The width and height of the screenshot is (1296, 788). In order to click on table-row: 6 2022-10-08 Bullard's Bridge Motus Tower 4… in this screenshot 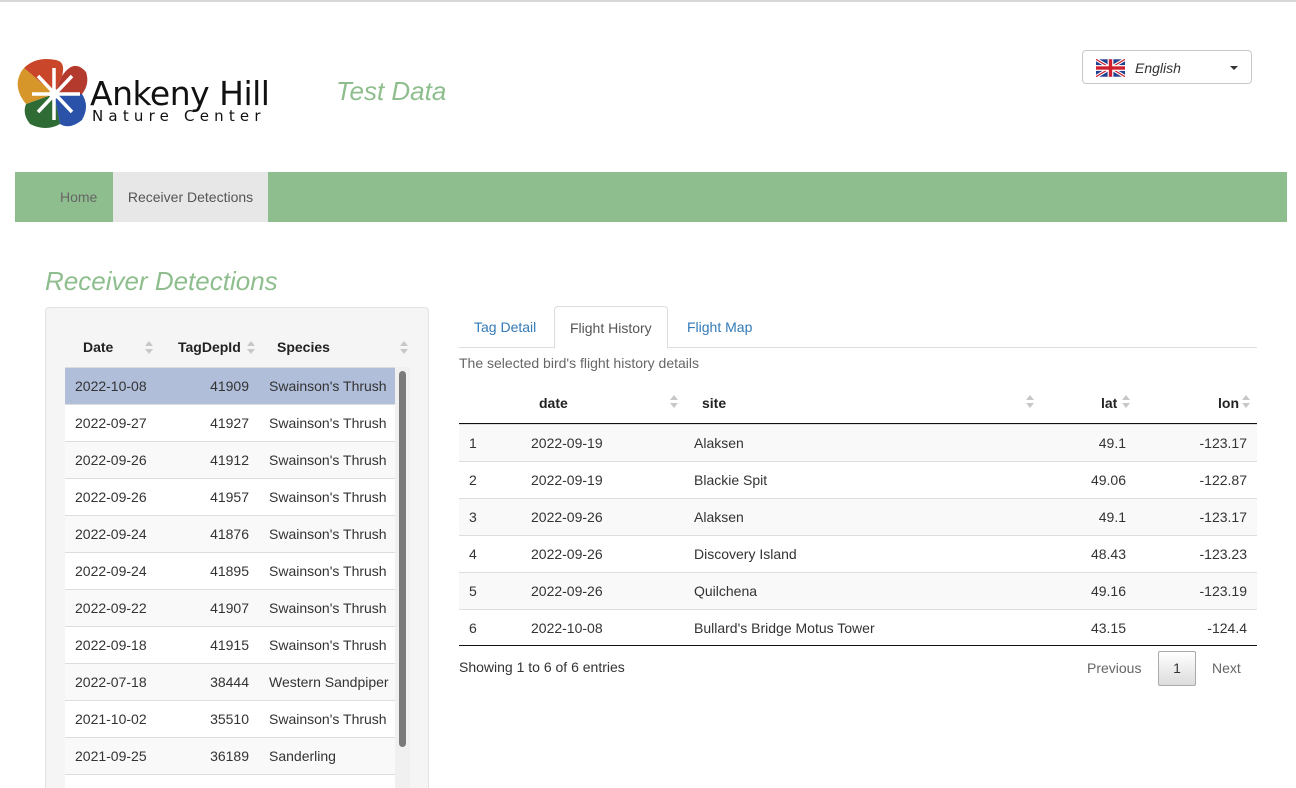, I will do `click(858, 627)`.